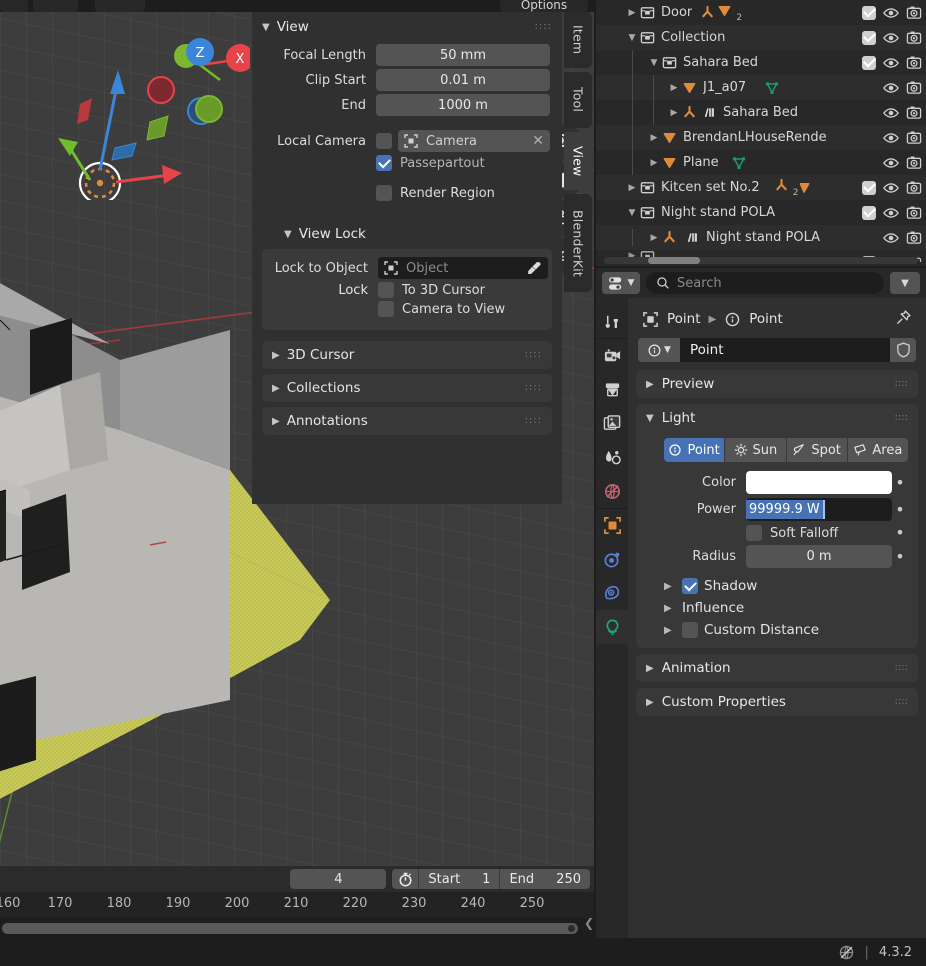  What do you see at coordinates (384, 141) in the screenshot?
I see `local-camera-checkbox` at bounding box center [384, 141].